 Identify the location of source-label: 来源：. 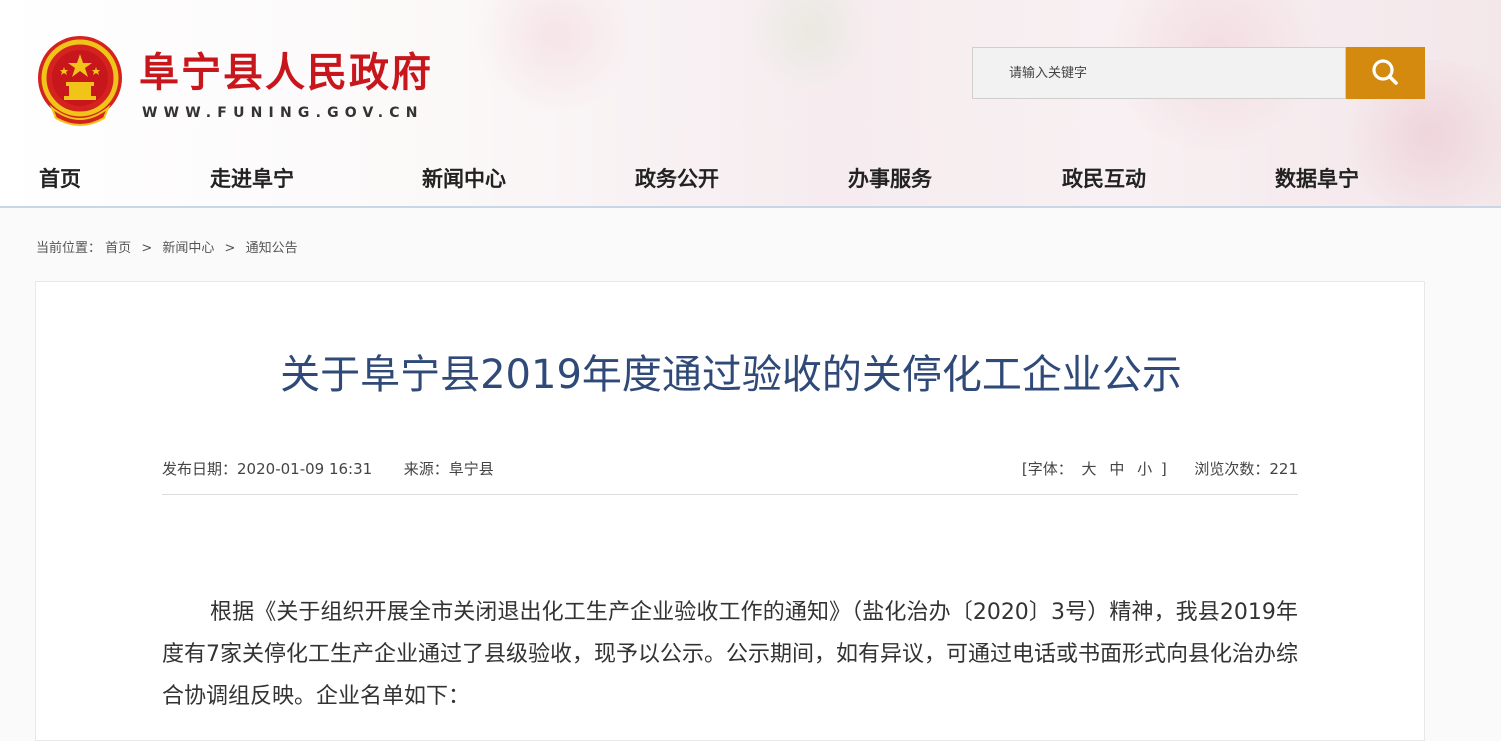
(426, 469).